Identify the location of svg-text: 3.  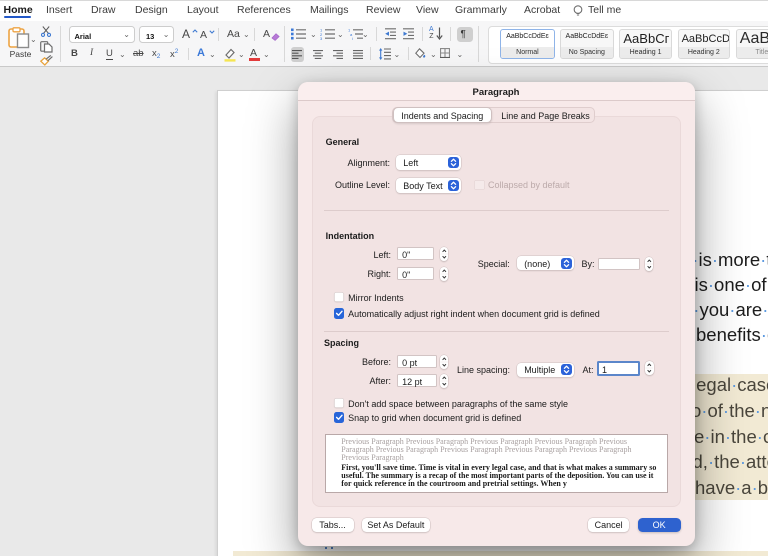
(321, 38).